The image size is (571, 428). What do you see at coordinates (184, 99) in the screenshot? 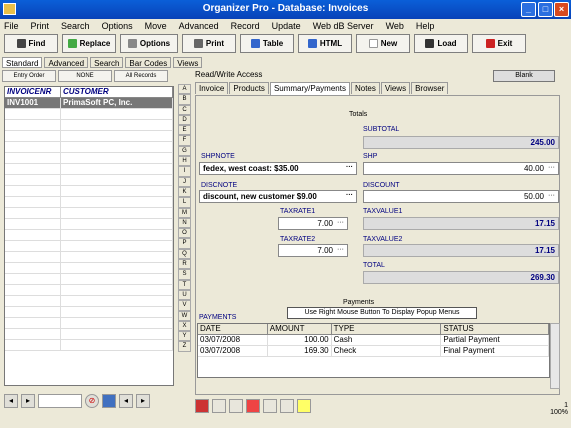
I see `alpha-b: B` at bounding box center [184, 99].